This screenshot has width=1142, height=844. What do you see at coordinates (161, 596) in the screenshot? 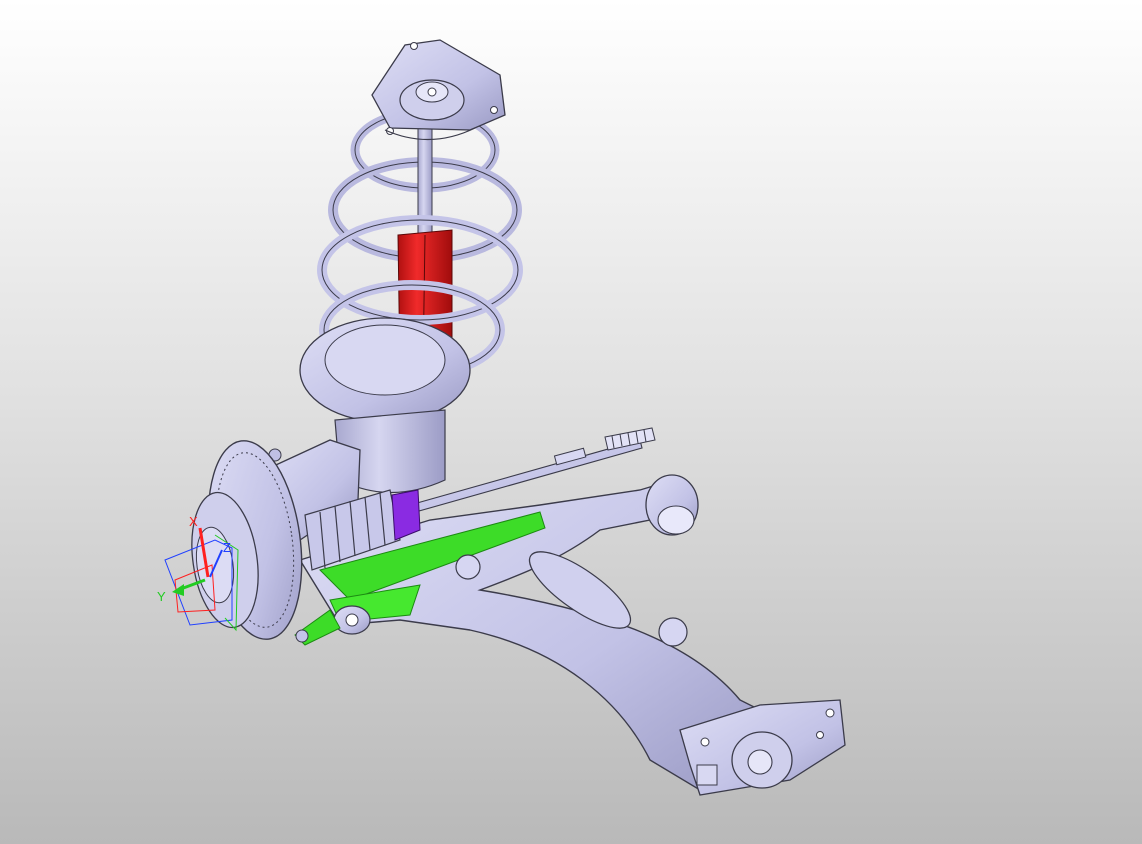
I see `triad-y-label: Y` at bounding box center [161, 596].